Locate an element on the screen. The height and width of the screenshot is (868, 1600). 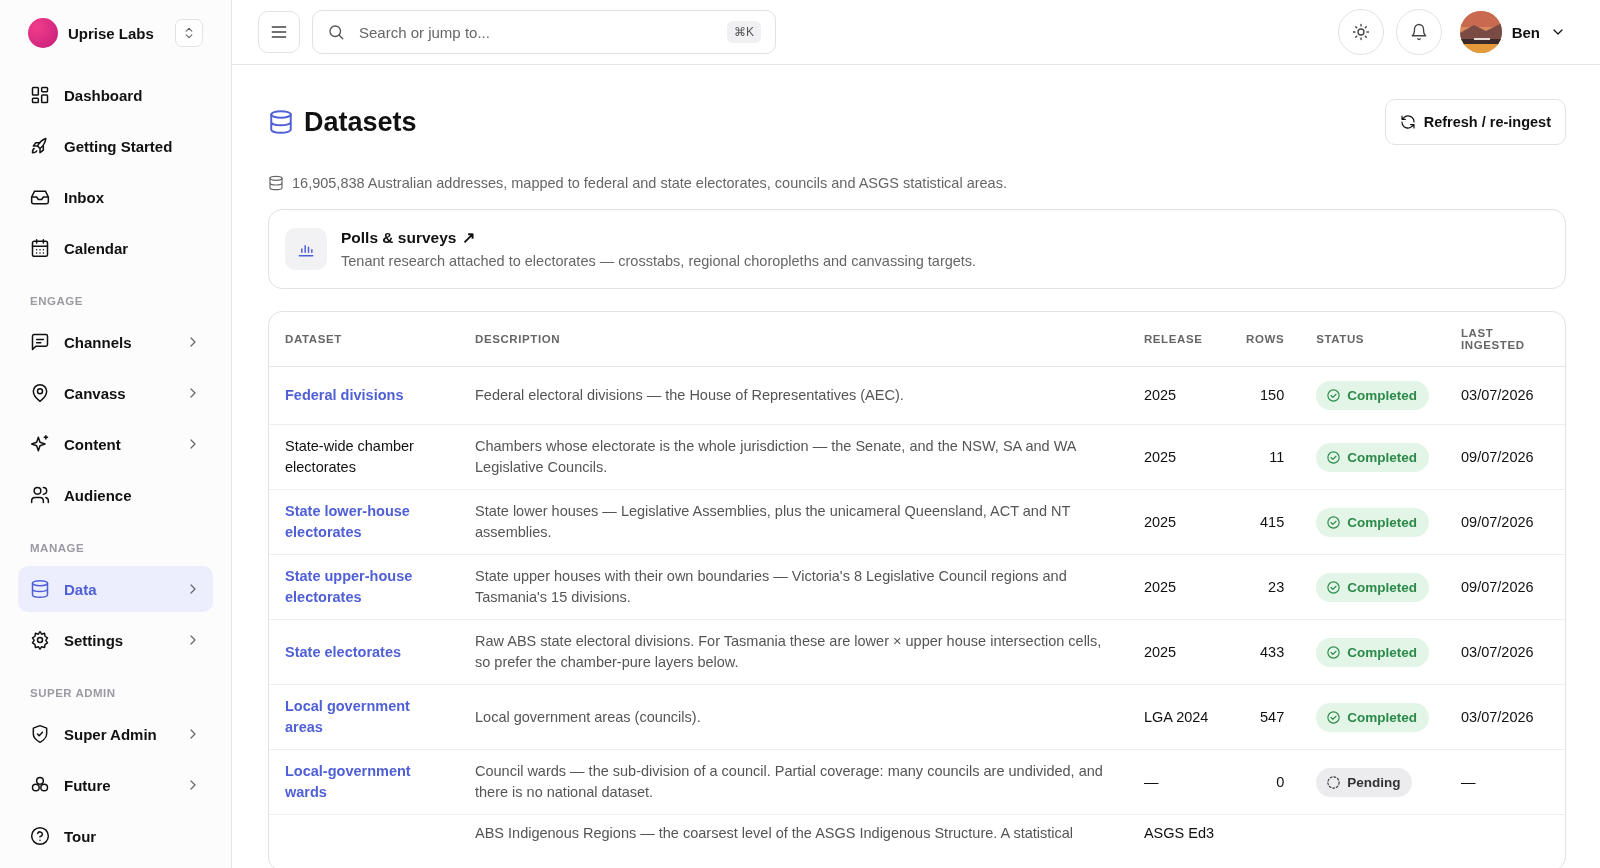
dashboard-icon is located at coordinates (40, 95).